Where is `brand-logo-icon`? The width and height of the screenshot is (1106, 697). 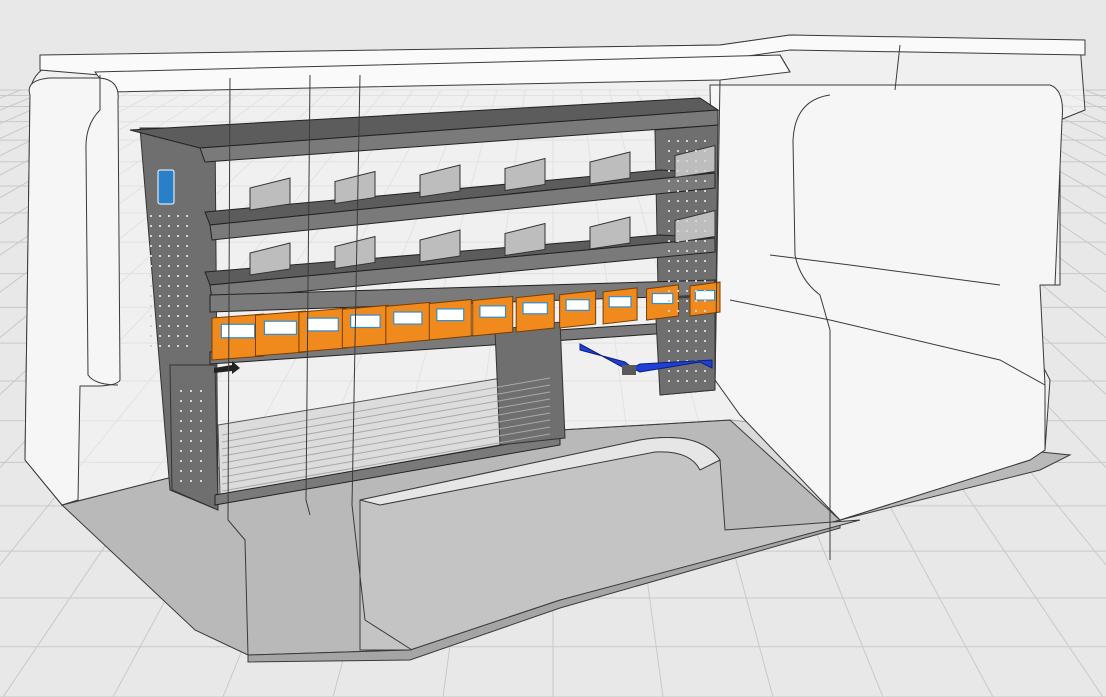
brand-logo-icon is located at coordinates (166, 187).